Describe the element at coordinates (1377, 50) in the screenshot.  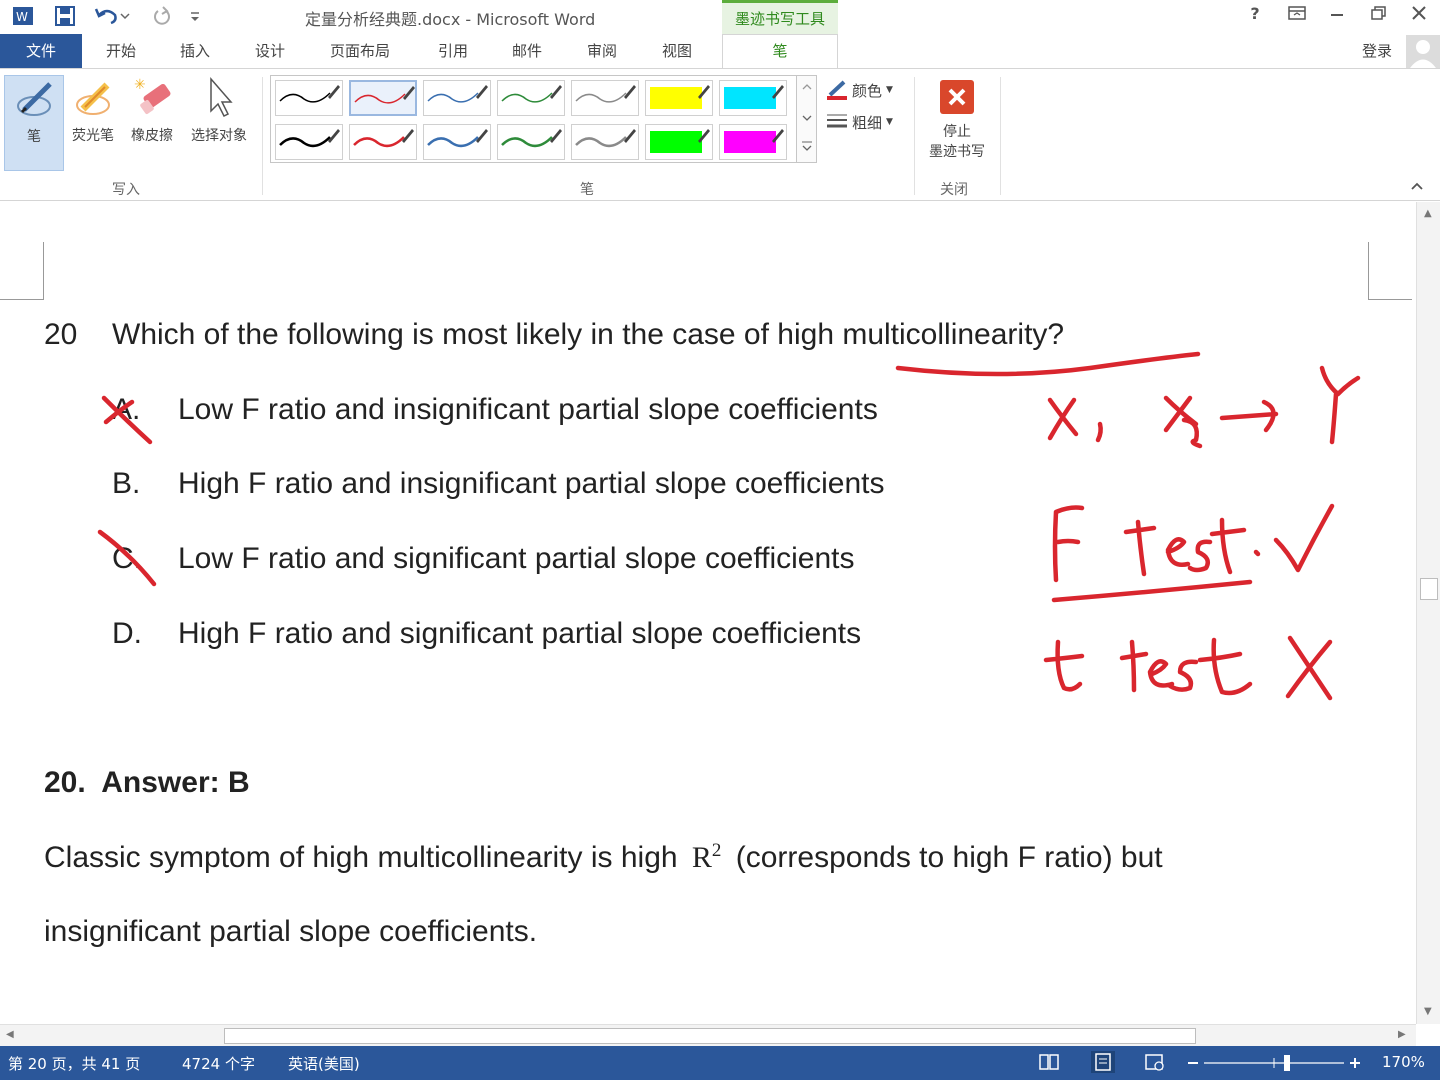
I see `login-link: 登录` at that location.